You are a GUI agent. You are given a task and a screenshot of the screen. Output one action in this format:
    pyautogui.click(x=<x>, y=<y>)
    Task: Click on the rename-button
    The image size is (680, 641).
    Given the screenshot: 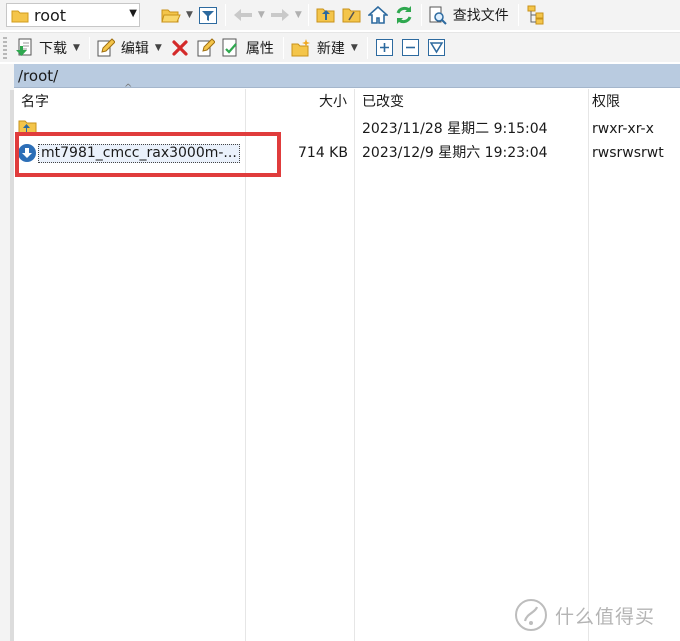 What is the action you would take?
    pyautogui.click(x=206, y=48)
    